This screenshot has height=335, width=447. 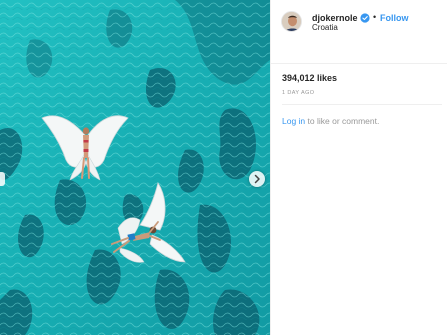 I want to click on login-prompt: Log in to like or comment., so click(x=330, y=121).